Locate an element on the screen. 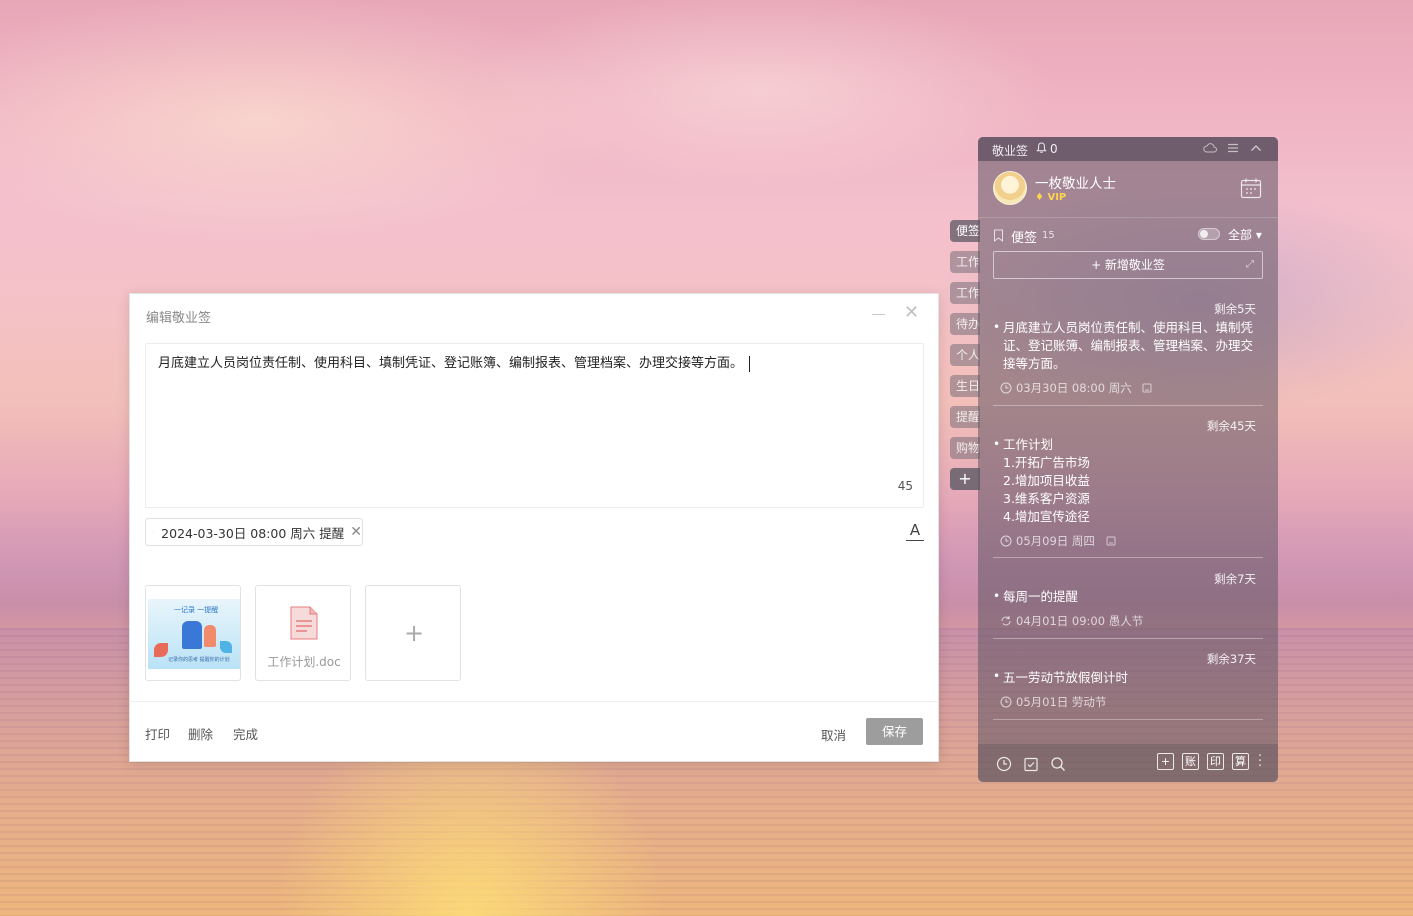  panel-divider is located at coordinates (1128, 217).